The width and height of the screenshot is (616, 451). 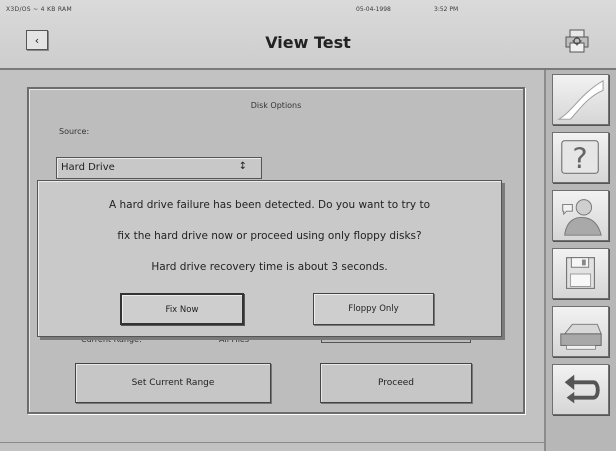 I want to click on floppy-disk-icon, so click(x=580, y=273).